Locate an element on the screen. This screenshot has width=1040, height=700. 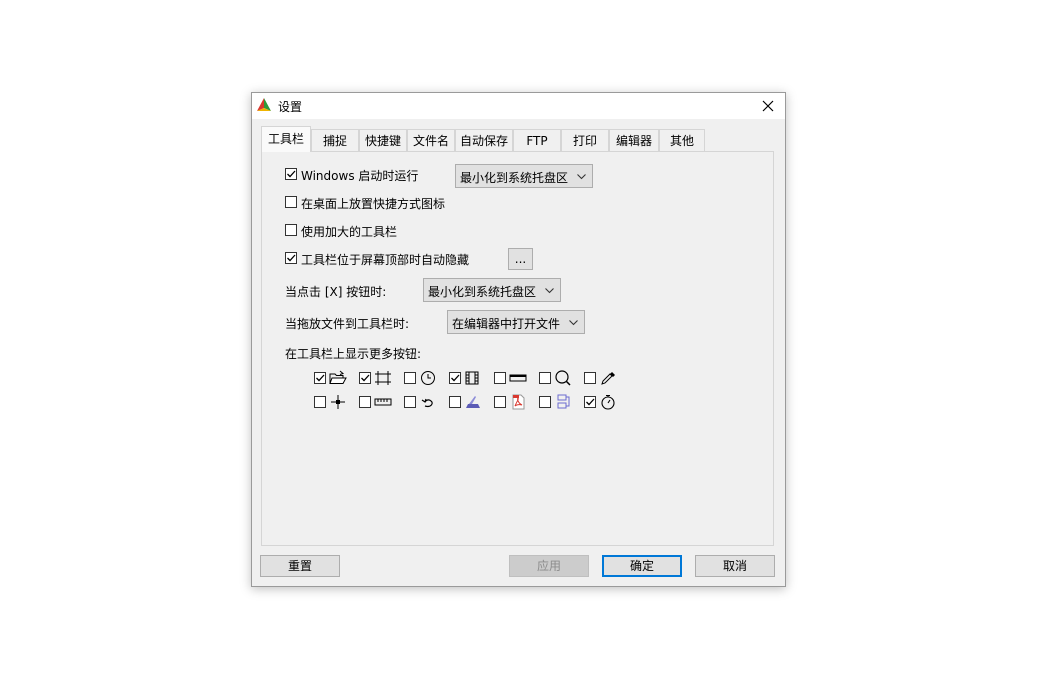
autohide-label: 工具栏位于屏幕顶部时自动隐藏 is located at coordinates (385, 259).